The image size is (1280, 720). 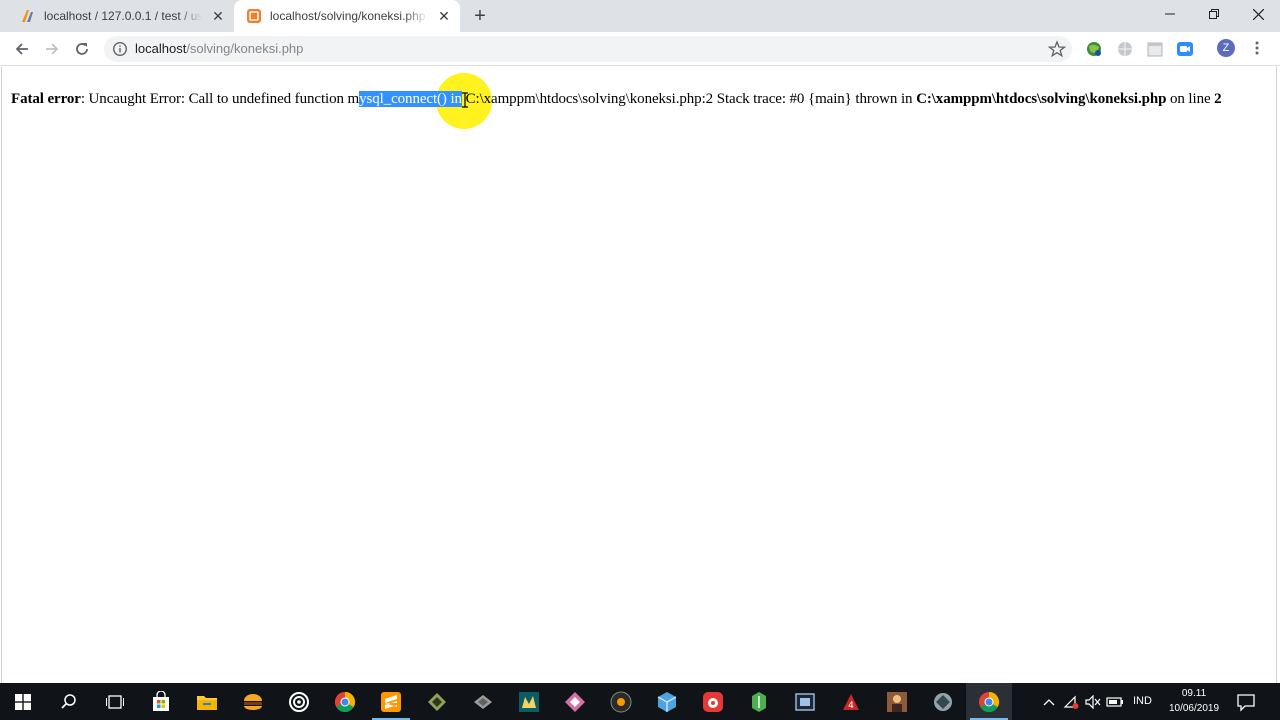 I want to click on restore-icon, so click(x=1214, y=14).